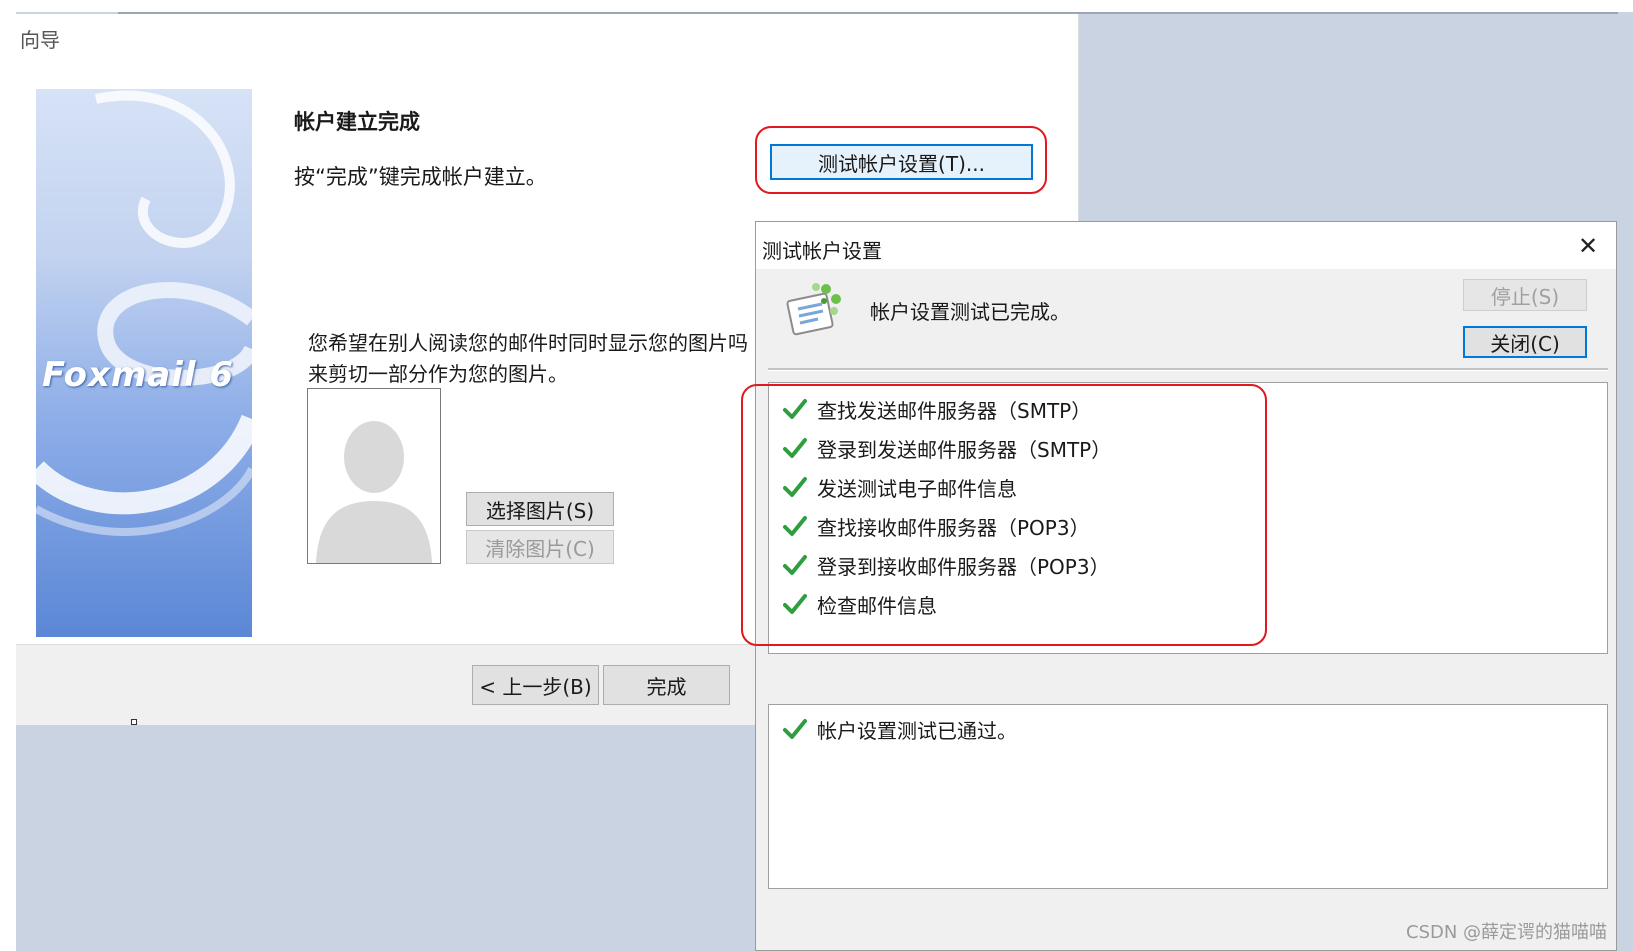 This screenshot has width=1633, height=951. What do you see at coordinates (539, 359) in the screenshot?
I see `picture-prompt: 您希望在别人阅读您的邮件时同时显示您的图片吗 来剪切一部分作为您的图片。` at bounding box center [539, 359].